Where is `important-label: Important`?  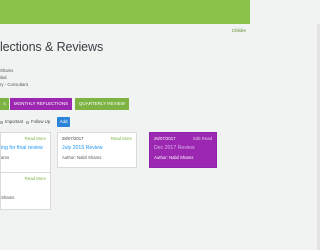 important-label: Important is located at coordinates (14, 121).